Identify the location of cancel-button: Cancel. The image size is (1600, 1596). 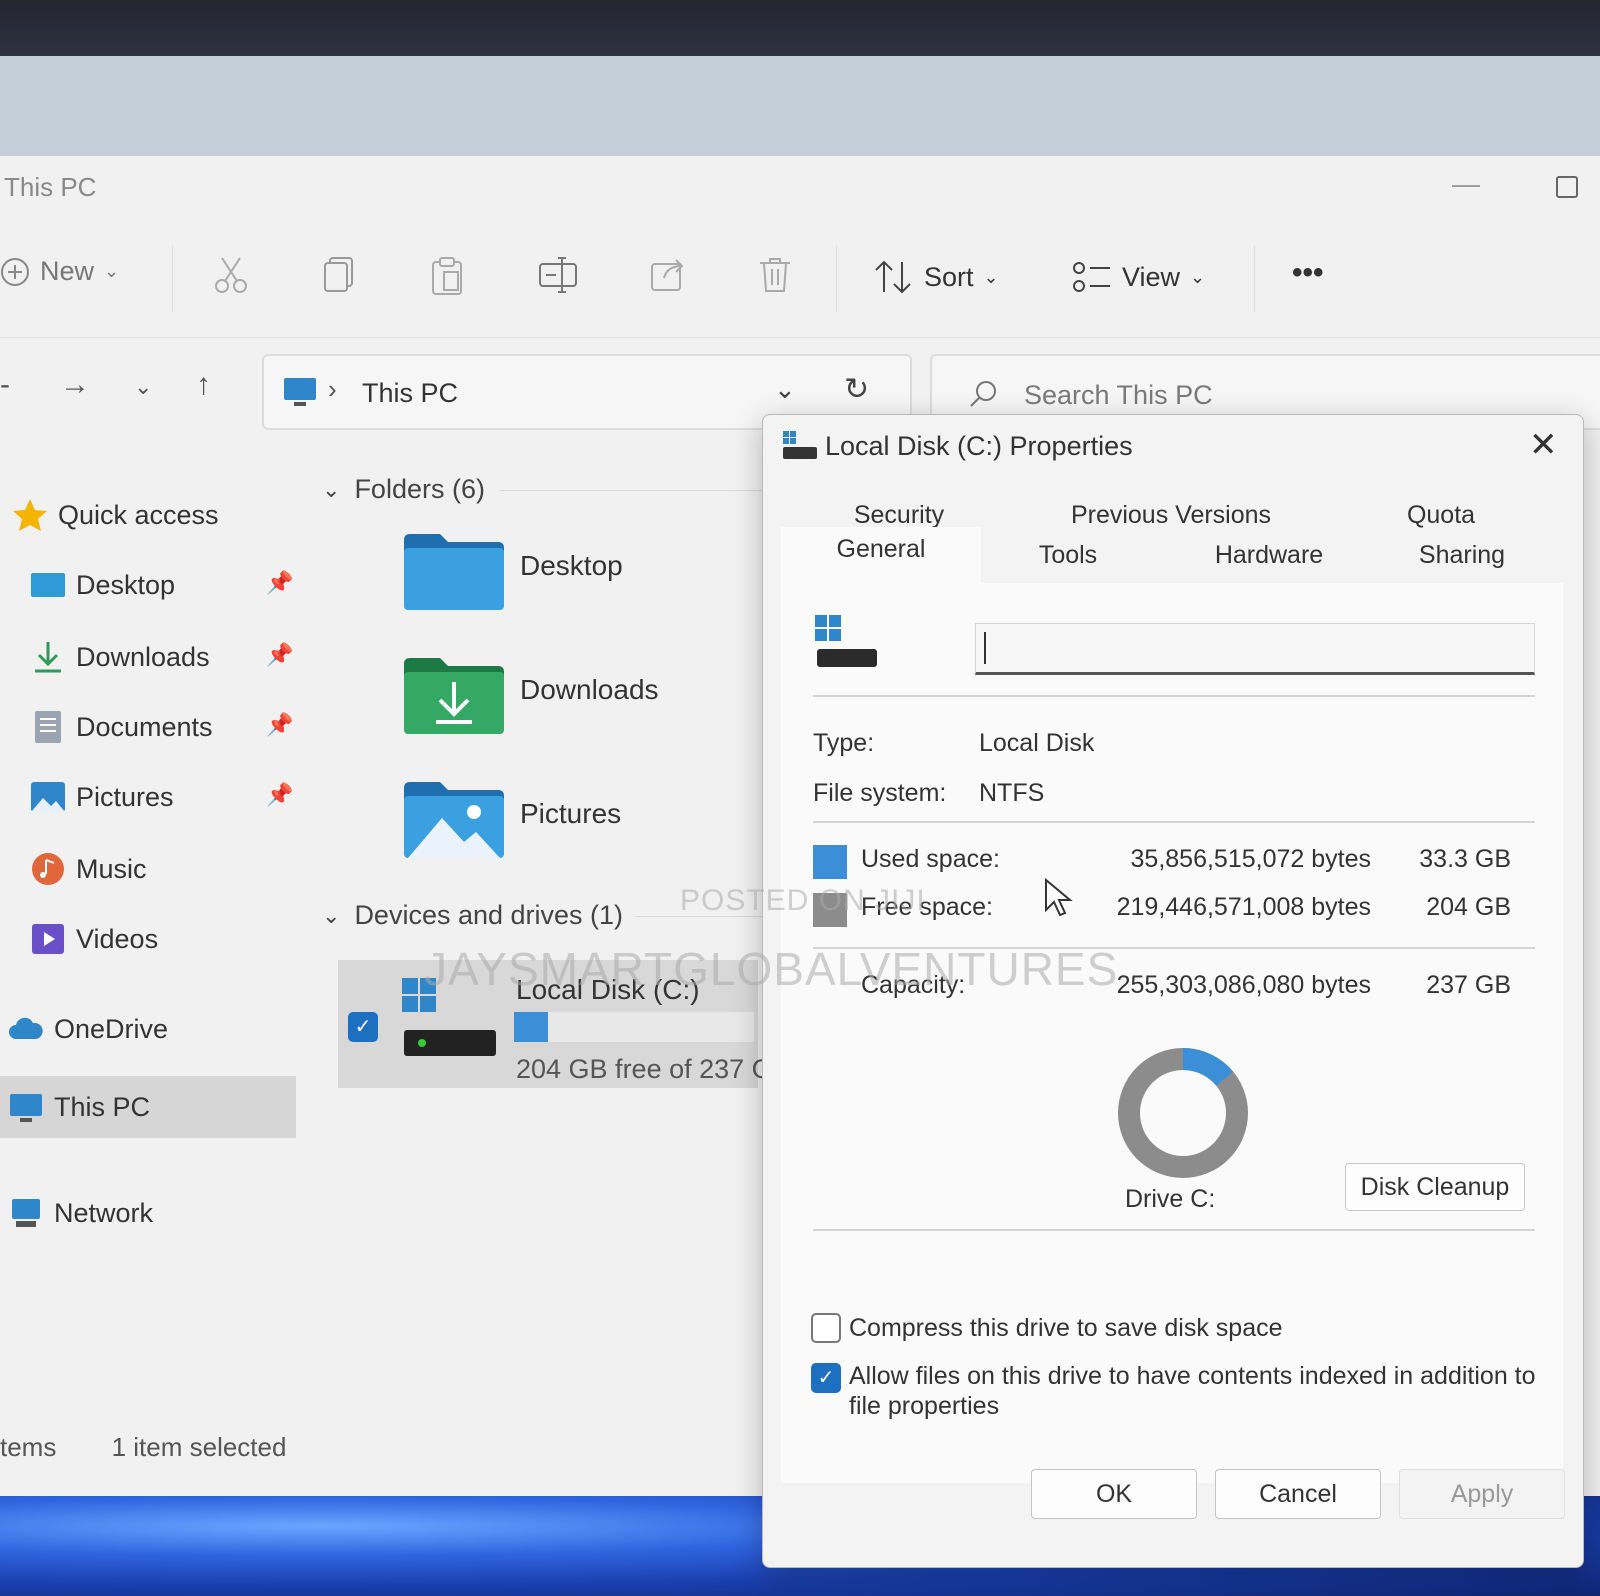
(1298, 1494).